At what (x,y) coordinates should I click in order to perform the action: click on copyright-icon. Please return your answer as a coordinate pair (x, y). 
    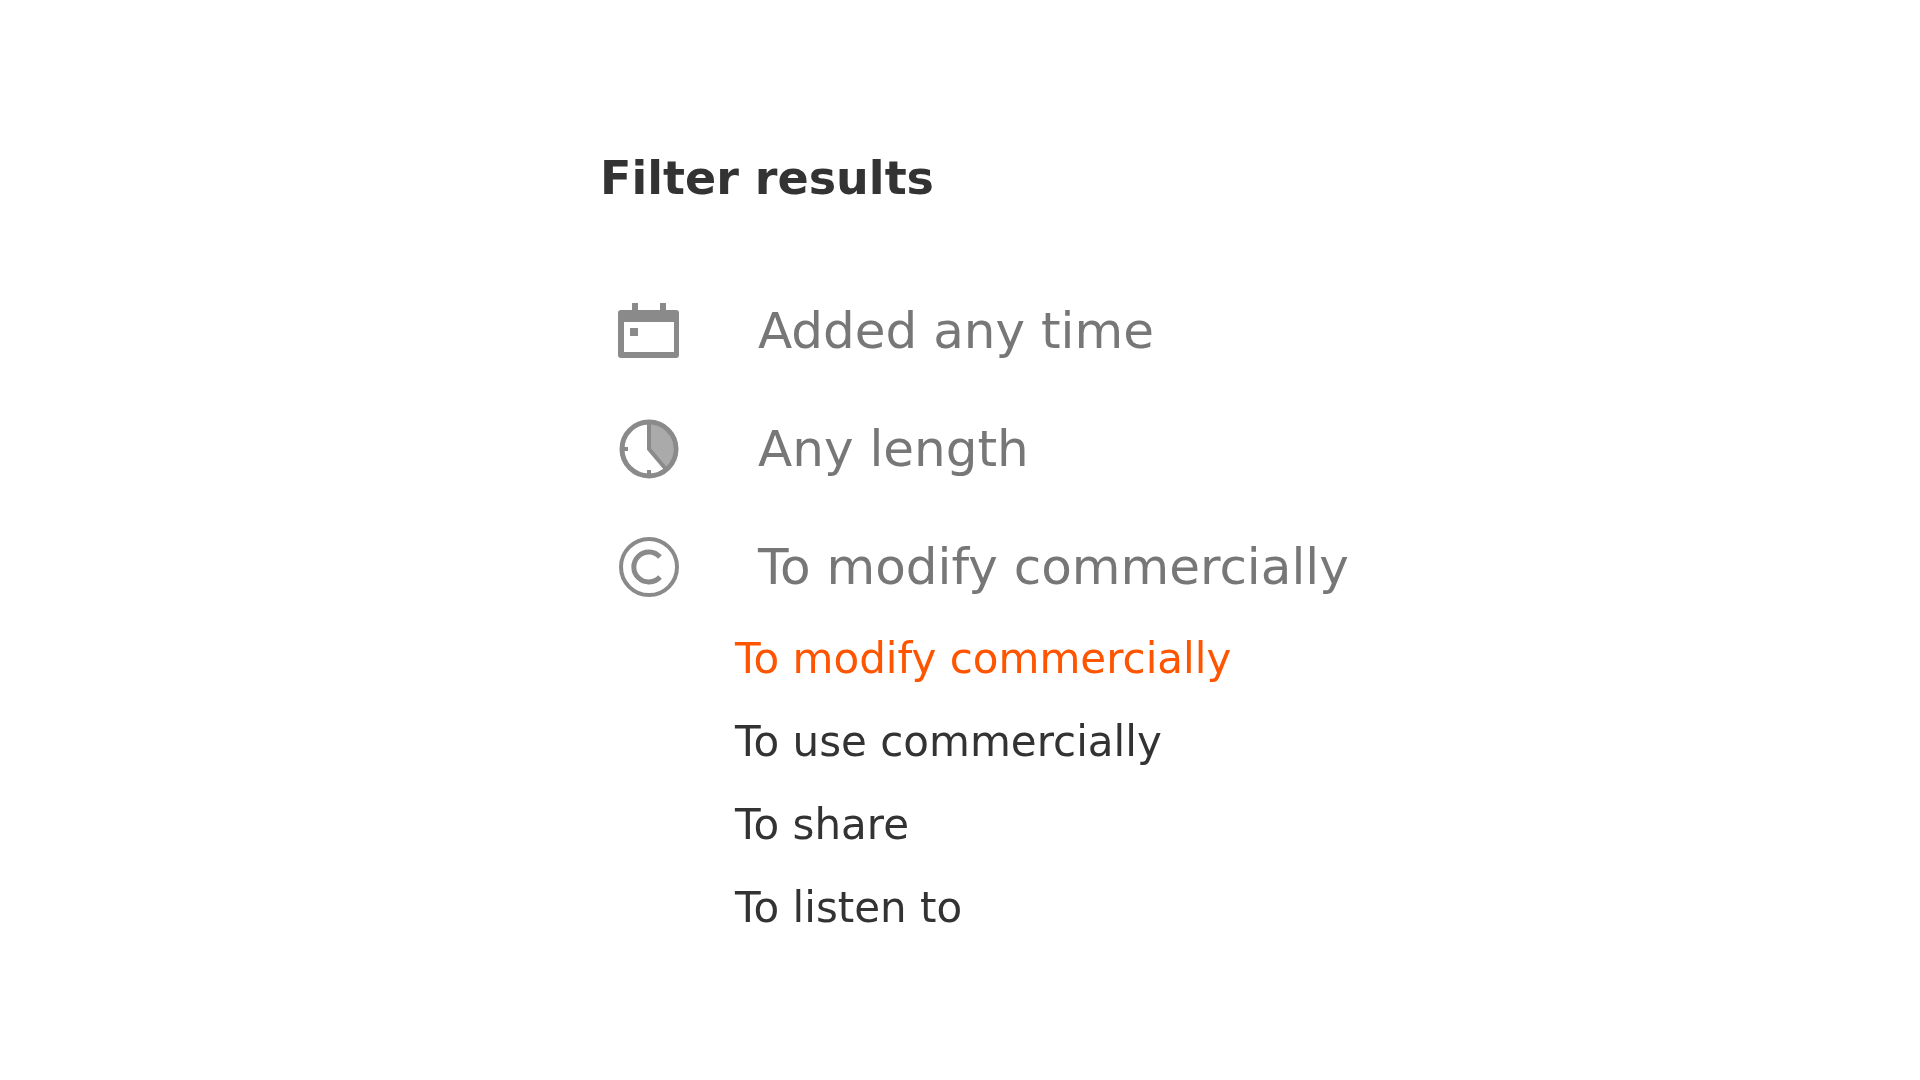
    Looking at the image, I should click on (649, 567).